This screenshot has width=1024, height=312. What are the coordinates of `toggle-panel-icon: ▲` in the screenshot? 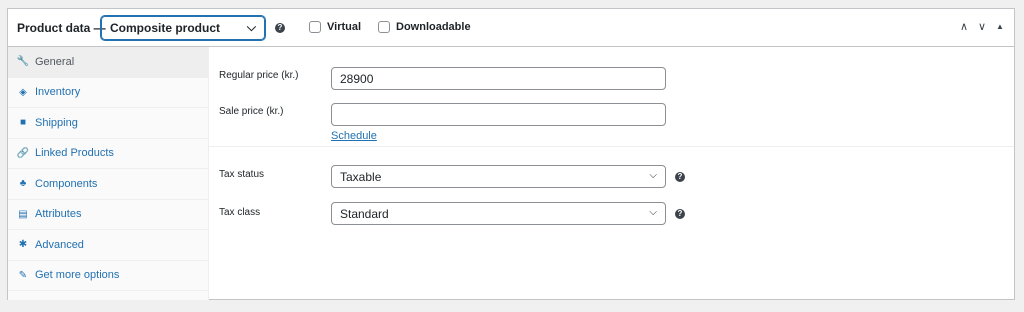 It's located at (1000, 27).